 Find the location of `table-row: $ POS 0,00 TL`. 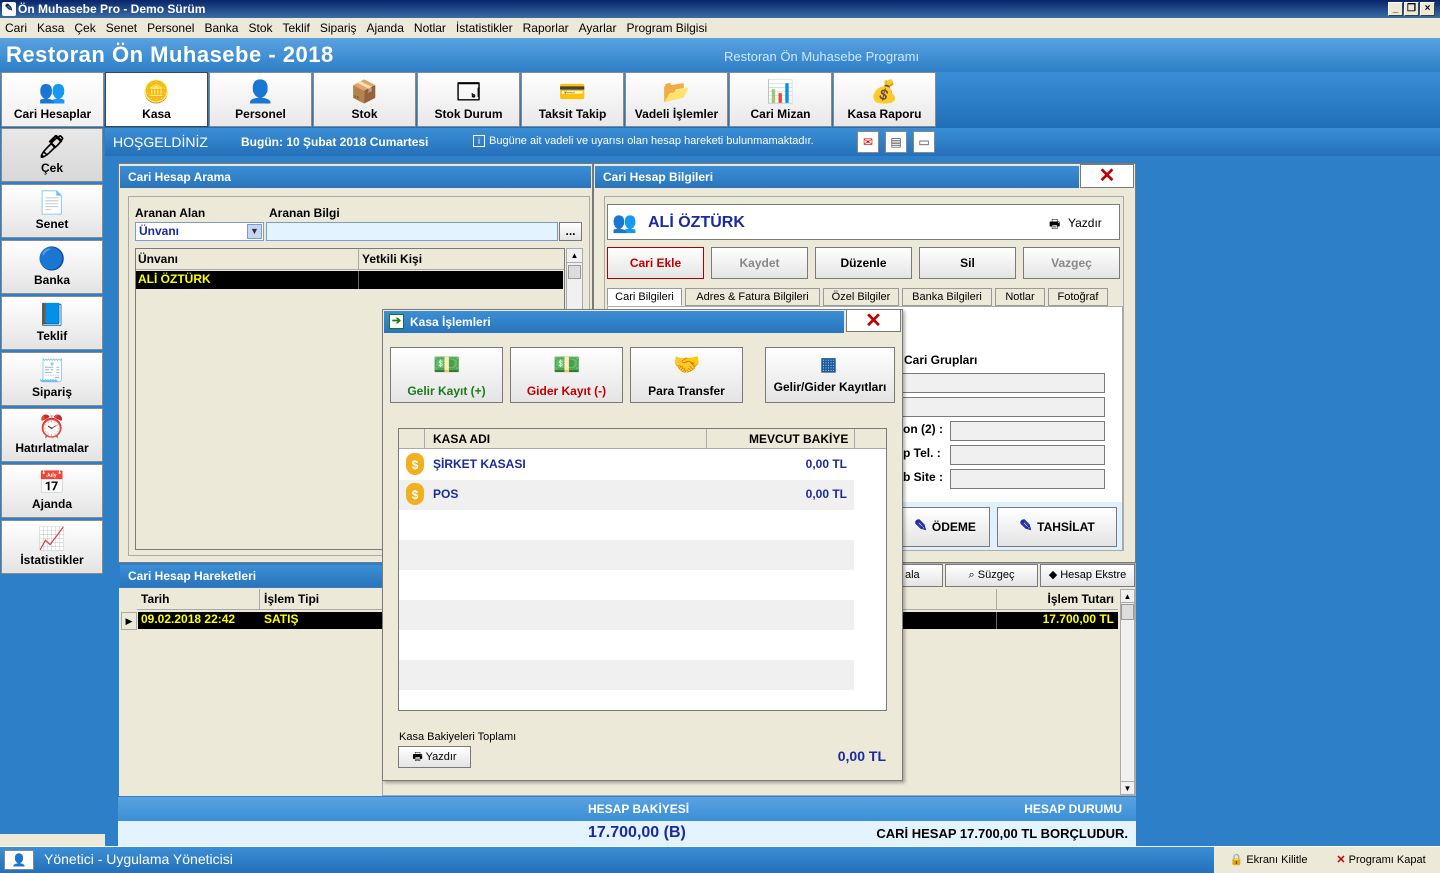

table-row: $ POS 0,00 TL is located at coordinates (626, 495).